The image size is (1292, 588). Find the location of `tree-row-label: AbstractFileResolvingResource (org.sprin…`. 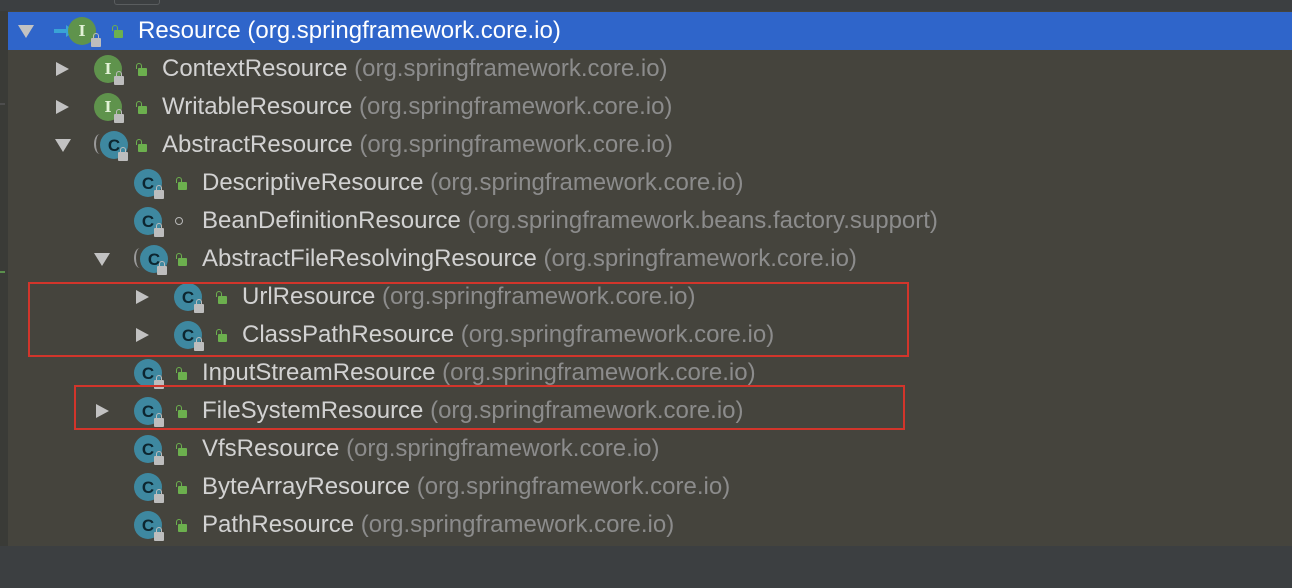

tree-row-label: AbstractFileResolvingResource (org.sprin… is located at coordinates (529, 259).